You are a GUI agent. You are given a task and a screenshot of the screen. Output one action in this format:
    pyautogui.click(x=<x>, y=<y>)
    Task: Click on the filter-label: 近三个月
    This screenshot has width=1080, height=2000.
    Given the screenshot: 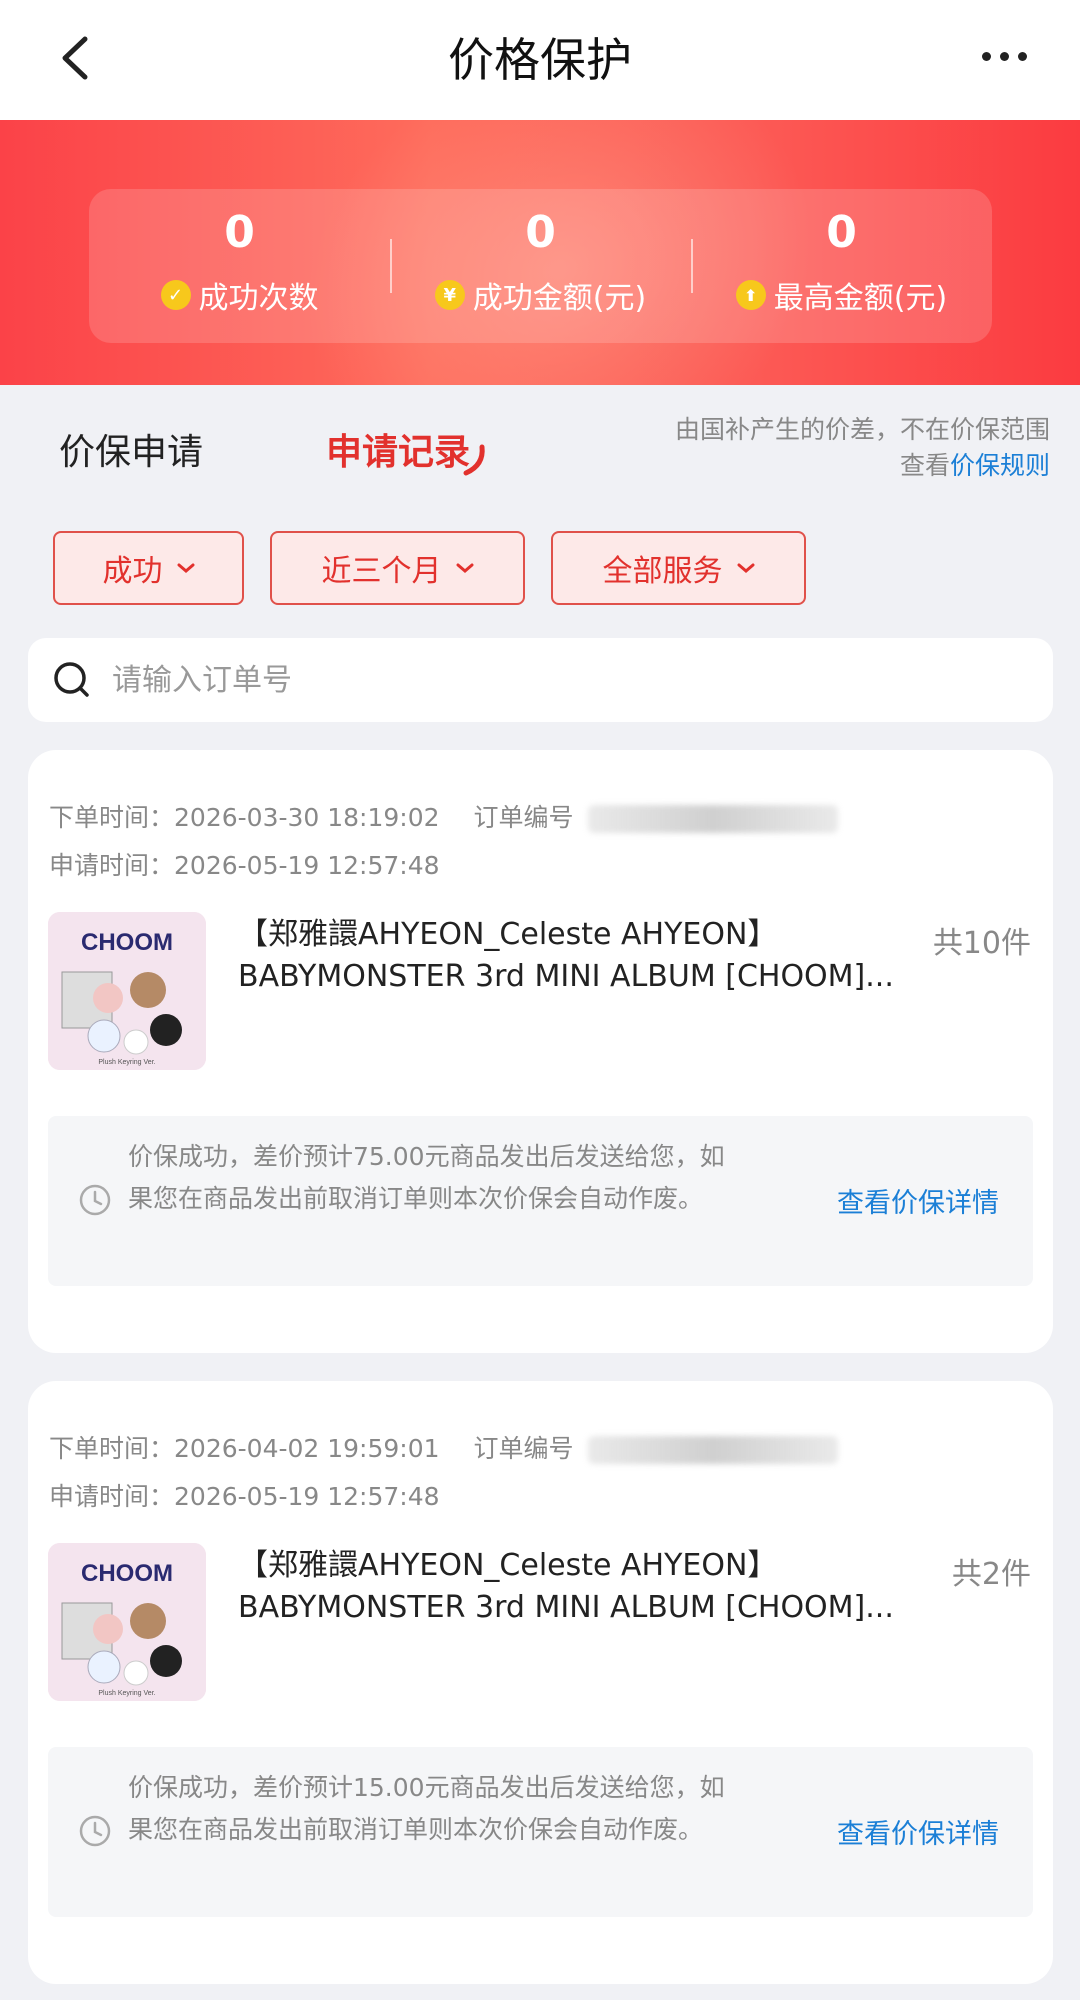 What is the action you would take?
    pyautogui.click(x=381, y=571)
    